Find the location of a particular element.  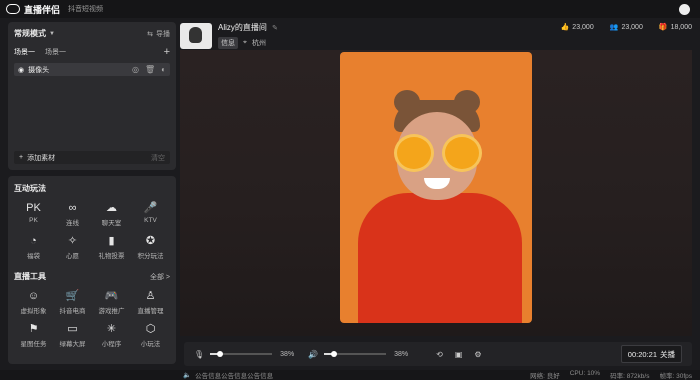

speaker-icon: 🔊 is located at coordinates (313, 354).